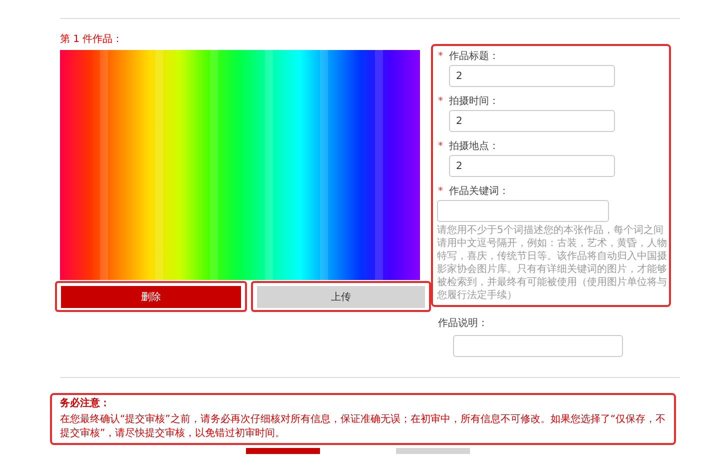 This screenshot has width=718, height=457. Describe the element at coordinates (92, 39) in the screenshot. I see `entry-heading: 第 1 件作品：` at that location.